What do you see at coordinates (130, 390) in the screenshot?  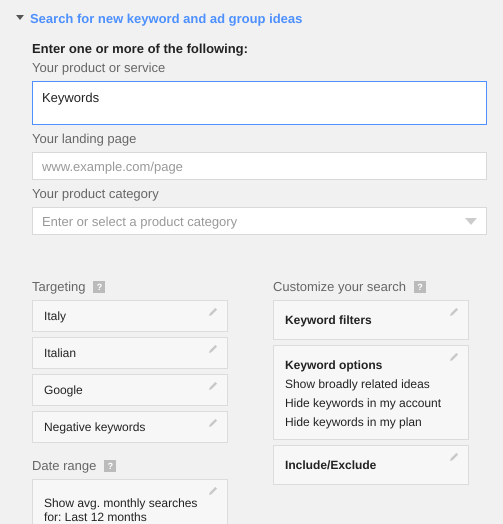 I see `targeting-card: Google` at bounding box center [130, 390].